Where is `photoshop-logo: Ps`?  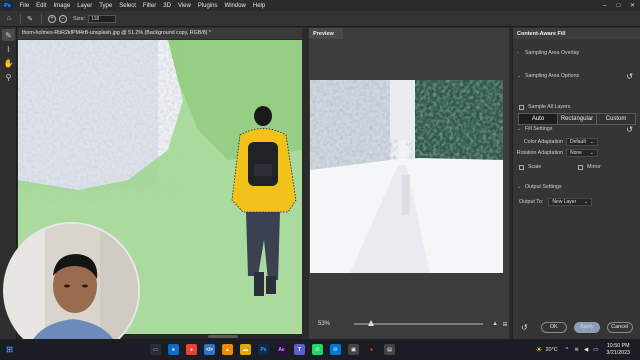
photoshop-logo: Ps is located at coordinates (7, 5).